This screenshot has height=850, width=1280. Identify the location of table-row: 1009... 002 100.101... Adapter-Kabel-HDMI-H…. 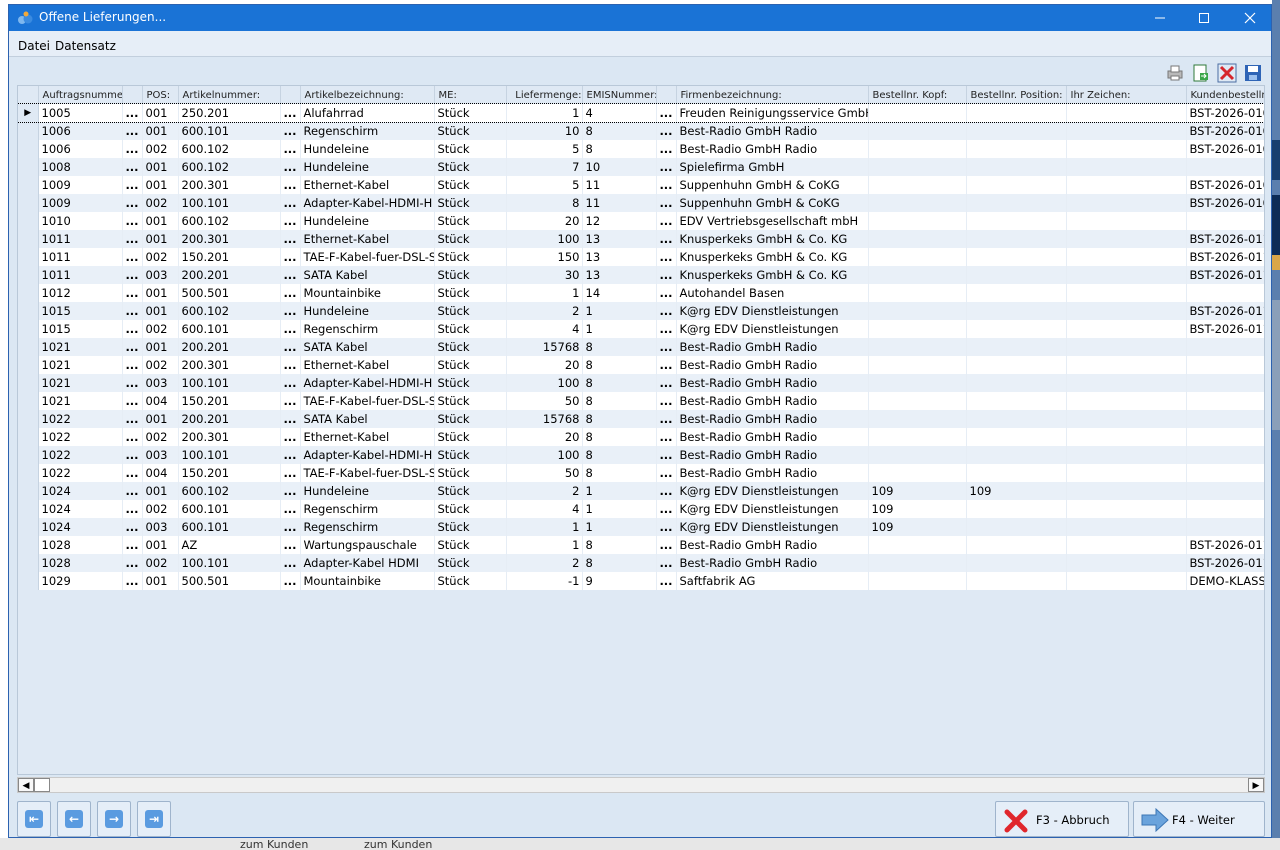
(641, 203).